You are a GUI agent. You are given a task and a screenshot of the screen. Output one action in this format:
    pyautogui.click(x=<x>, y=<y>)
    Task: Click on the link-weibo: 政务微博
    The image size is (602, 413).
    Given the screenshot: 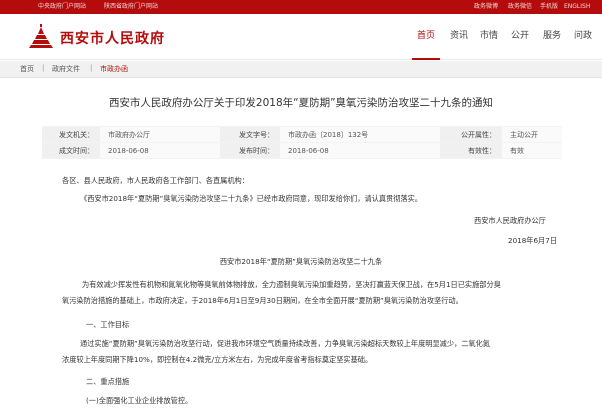 What is the action you would take?
    pyautogui.click(x=486, y=7)
    